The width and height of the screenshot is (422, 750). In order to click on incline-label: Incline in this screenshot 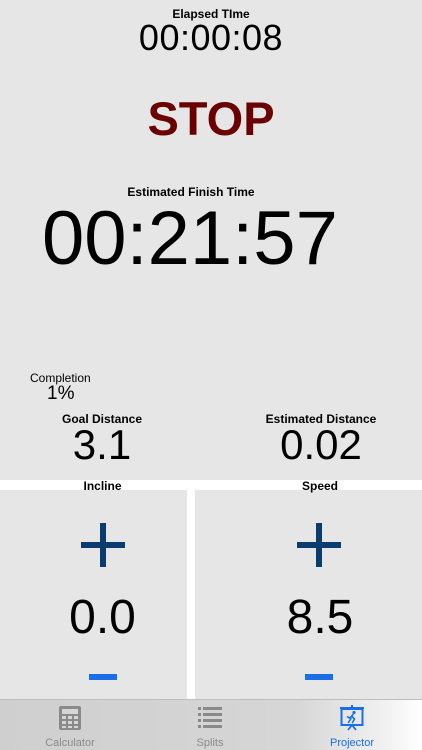, I will do `click(102, 486)`.